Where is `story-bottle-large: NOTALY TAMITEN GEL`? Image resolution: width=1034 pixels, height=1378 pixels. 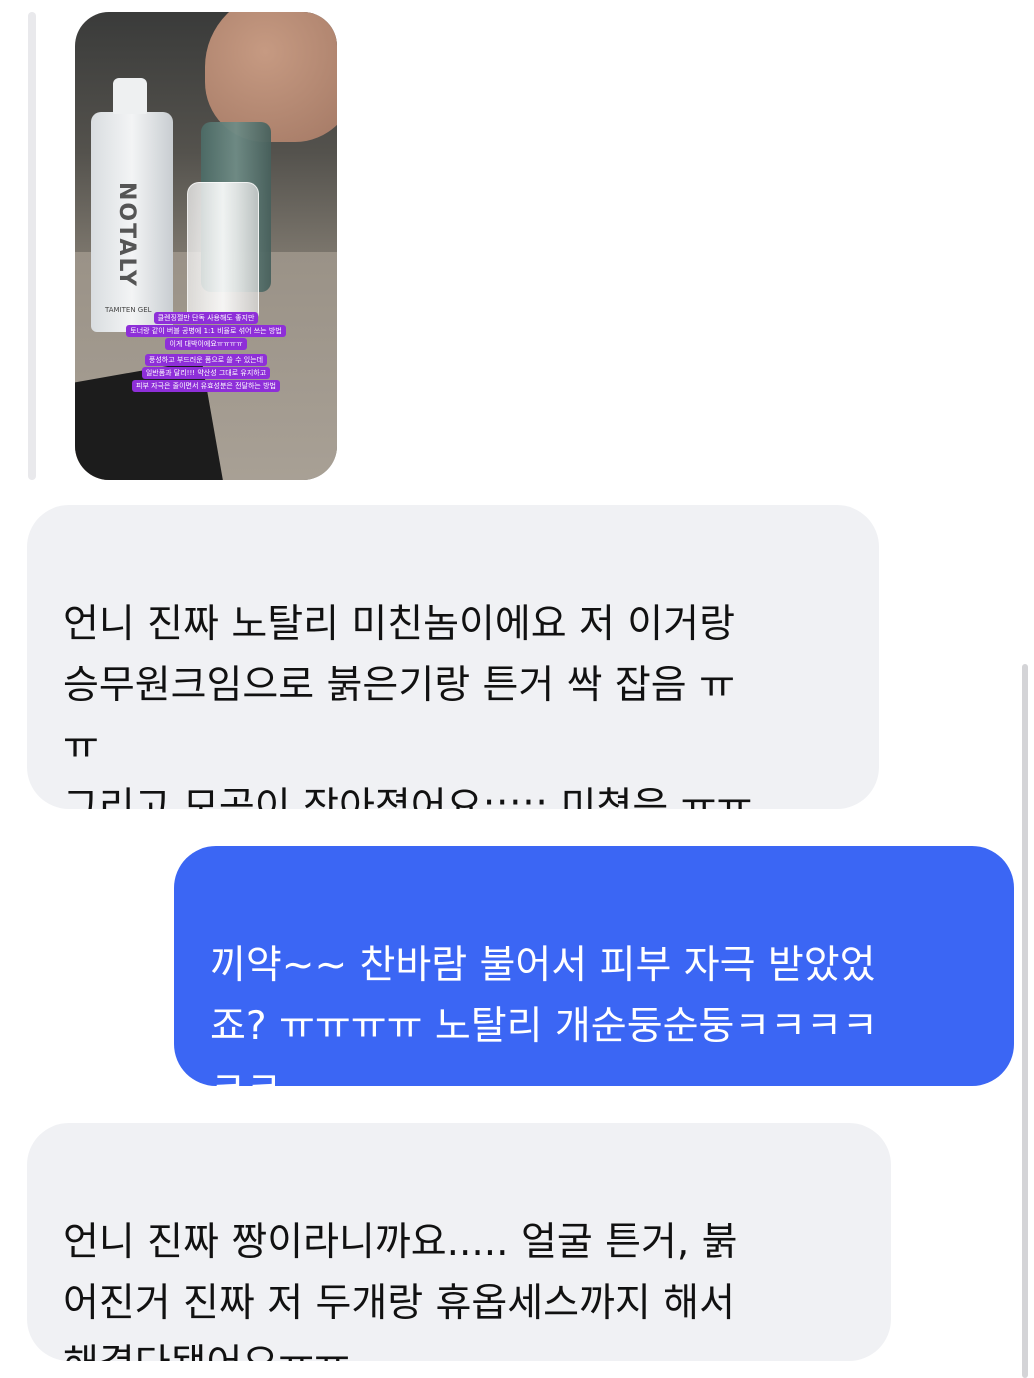 story-bottle-large: NOTALY TAMITEN GEL is located at coordinates (132, 205).